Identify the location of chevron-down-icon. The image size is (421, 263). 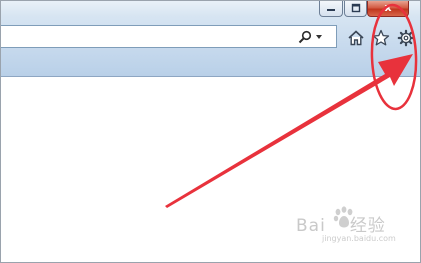
(319, 37).